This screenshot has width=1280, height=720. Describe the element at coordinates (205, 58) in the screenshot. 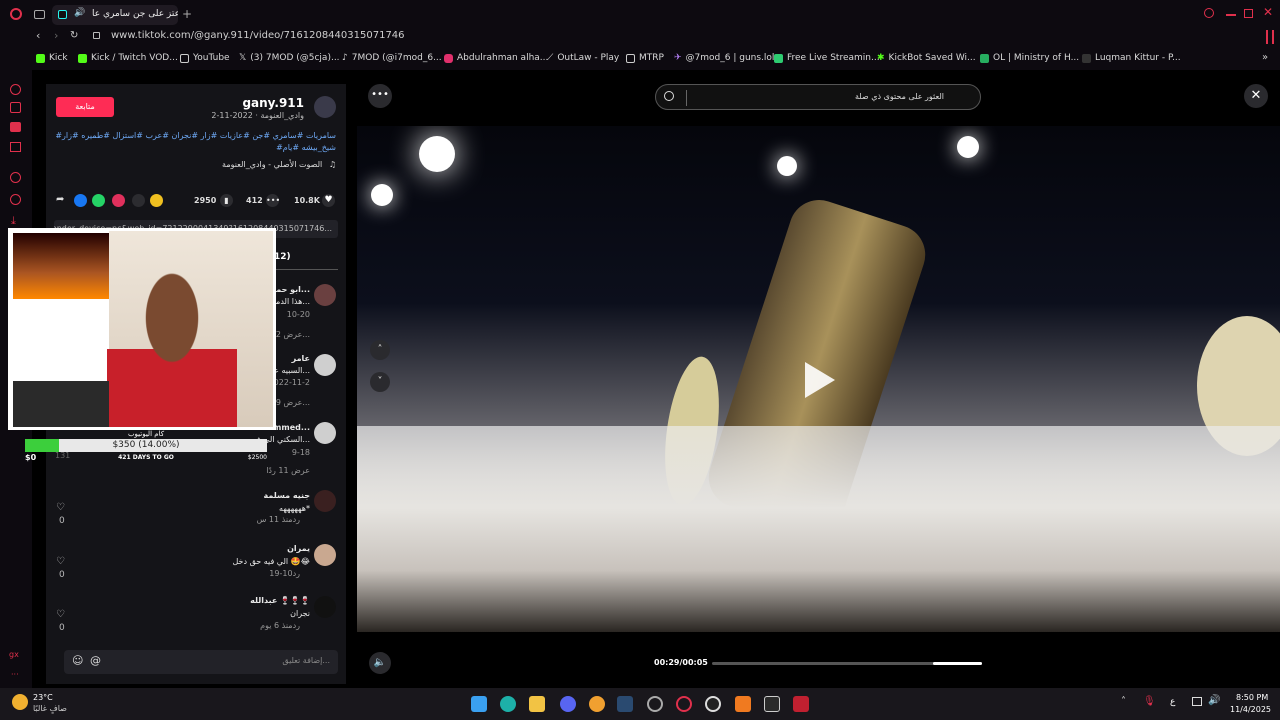

I see `bookmark-youtube: YouTube` at that location.